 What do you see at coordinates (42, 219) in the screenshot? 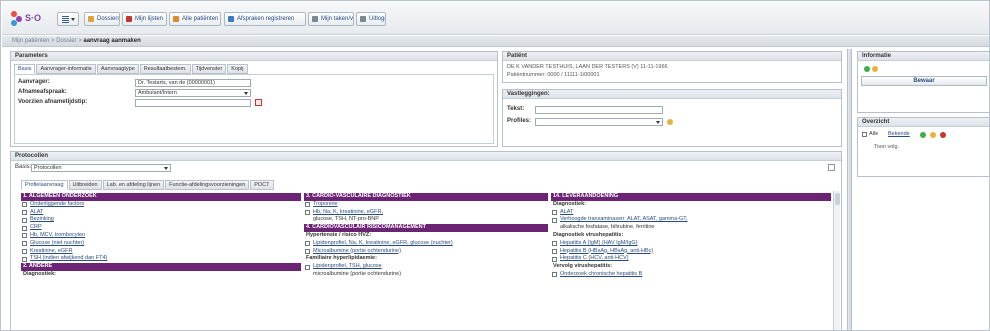
I see `protocol-link: Bezinking` at bounding box center [42, 219].